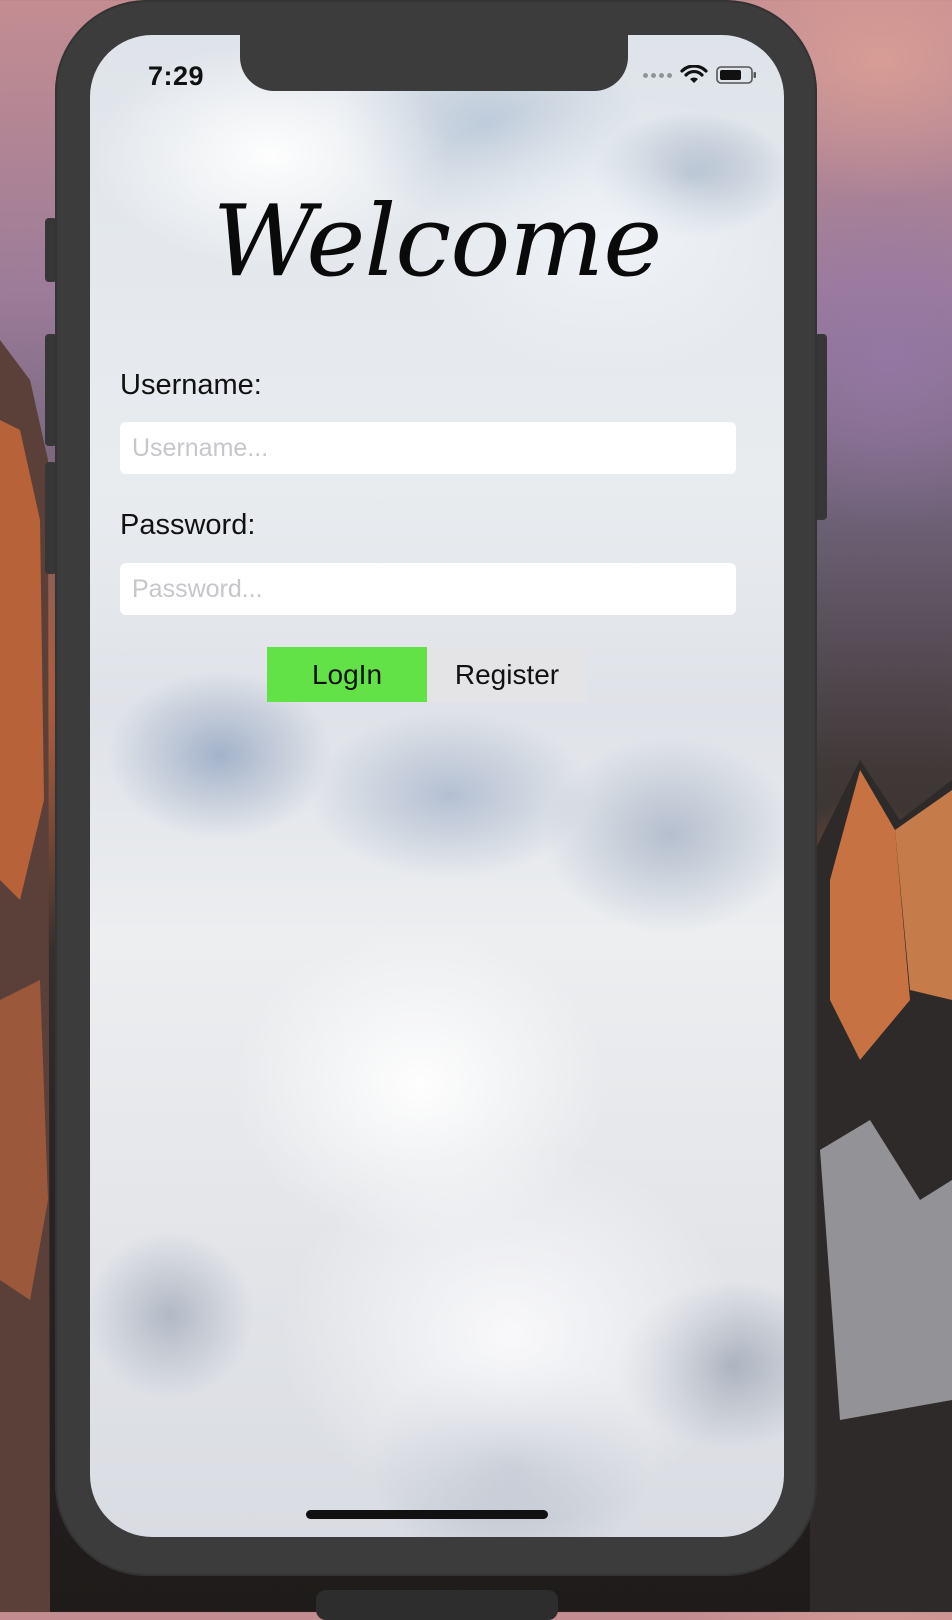 Image resolution: width=952 pixels, height=1620 pixels. What do you see at coordinates (427, 1514) in the screenshot?
I see `home-indicator` at bounding box center [427, 1514].